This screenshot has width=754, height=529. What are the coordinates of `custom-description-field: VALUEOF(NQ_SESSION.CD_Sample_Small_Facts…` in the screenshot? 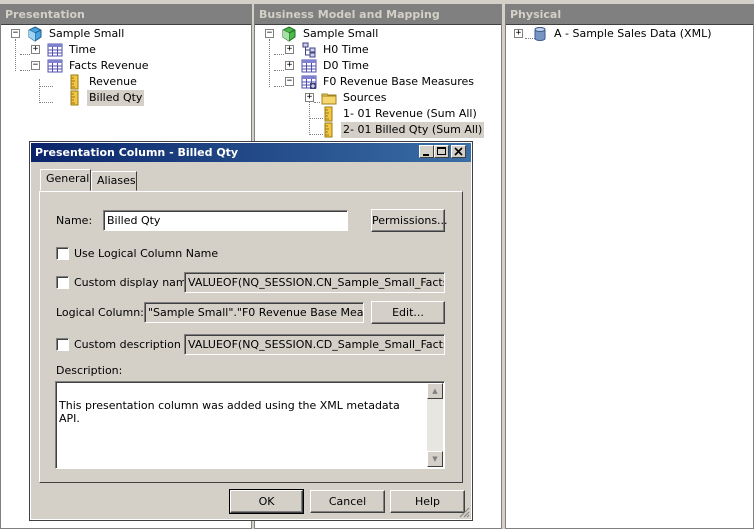 It's located at (314, 344).